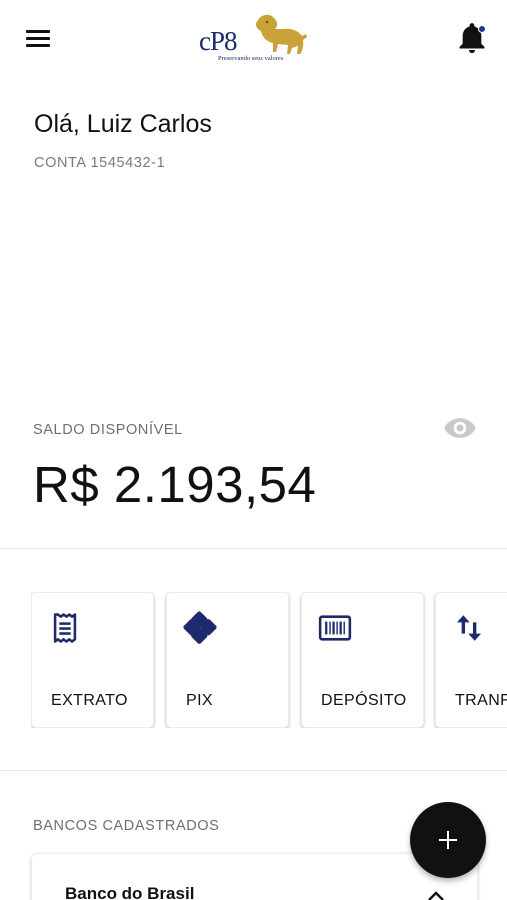  I want to click on action-label: DEPÓSITO, so click(364, 700).